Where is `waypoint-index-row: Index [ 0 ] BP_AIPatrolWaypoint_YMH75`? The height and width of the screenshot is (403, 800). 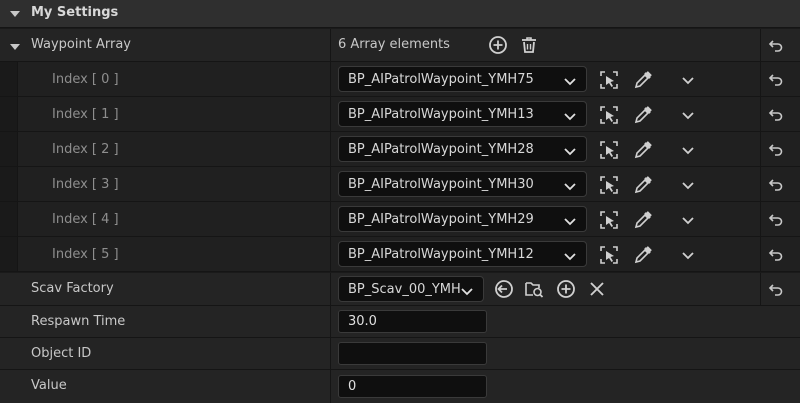 waypoint-index-row: Index [ 0 ] BP_AIPatrolWaypoint_YMH75 is located at coordinates (400, 79).